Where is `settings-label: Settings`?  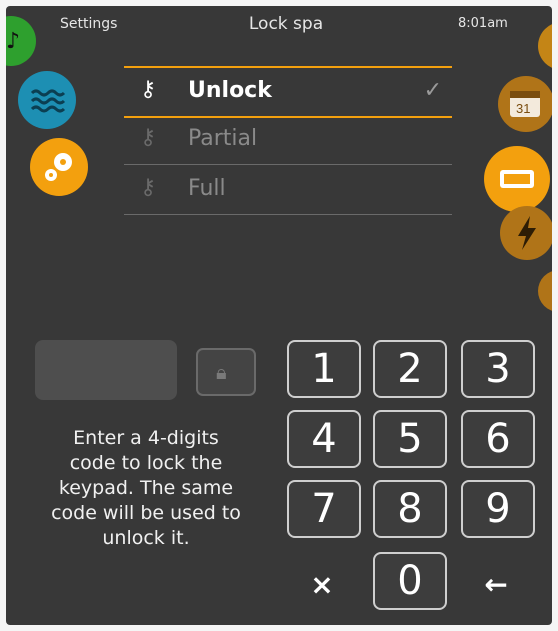 settings-label: Settings is located at coordinates (88, 24).